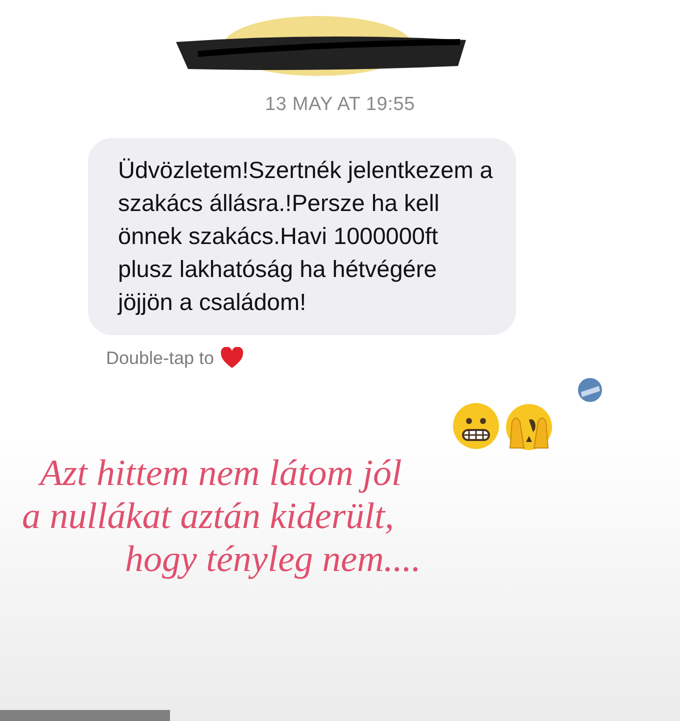  Describe the element at coordinates (221, 473) in the screenshot. I see `caption-line: Azt hittem nem látom jól` at that location.